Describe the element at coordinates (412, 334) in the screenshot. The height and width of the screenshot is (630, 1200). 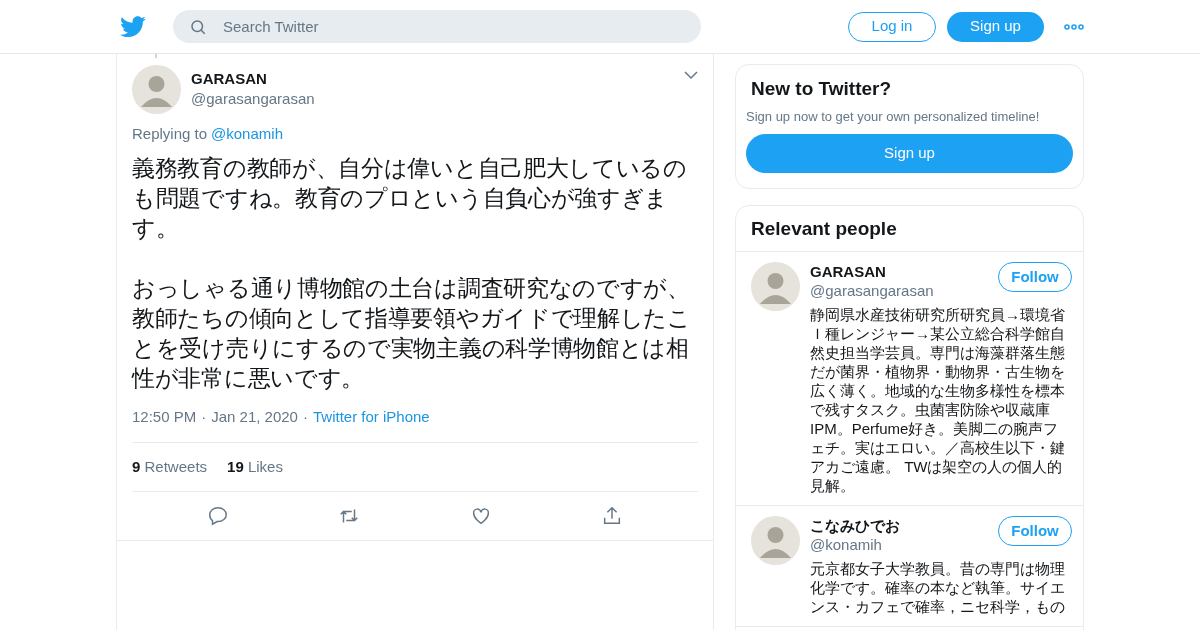
I see `tweet-text: おっしゃる通り博物館の土台は調査研究なのですが、教師たちの傾向として指導要領やガイドで理解したことを受け売りにするので実物主義の科学博物館とは相性が非常に悪いです。` at that location.